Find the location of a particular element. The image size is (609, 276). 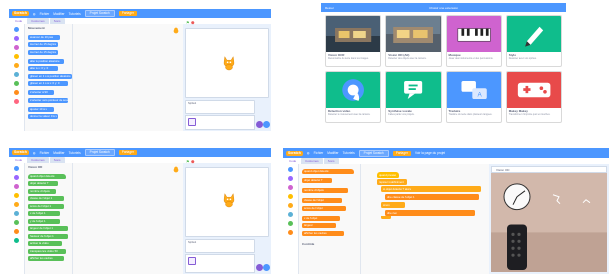

block-video-transparency: transparence vidéo 50 is located at coordinates (47, 251).